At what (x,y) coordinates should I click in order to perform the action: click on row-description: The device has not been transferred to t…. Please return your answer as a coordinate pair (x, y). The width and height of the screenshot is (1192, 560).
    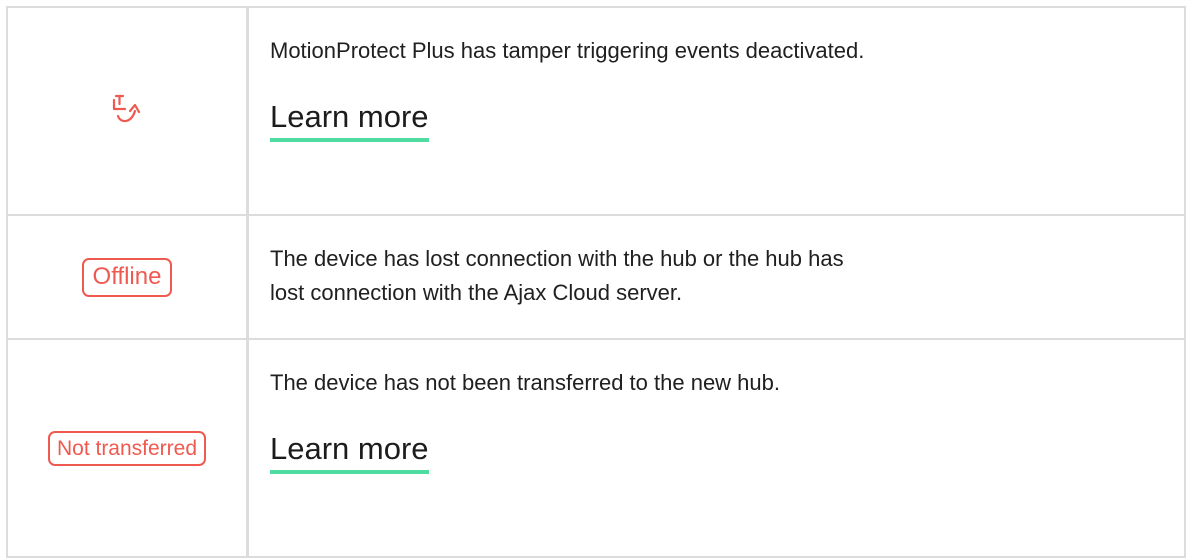
    Looking at the image, I should click on (525, 382).